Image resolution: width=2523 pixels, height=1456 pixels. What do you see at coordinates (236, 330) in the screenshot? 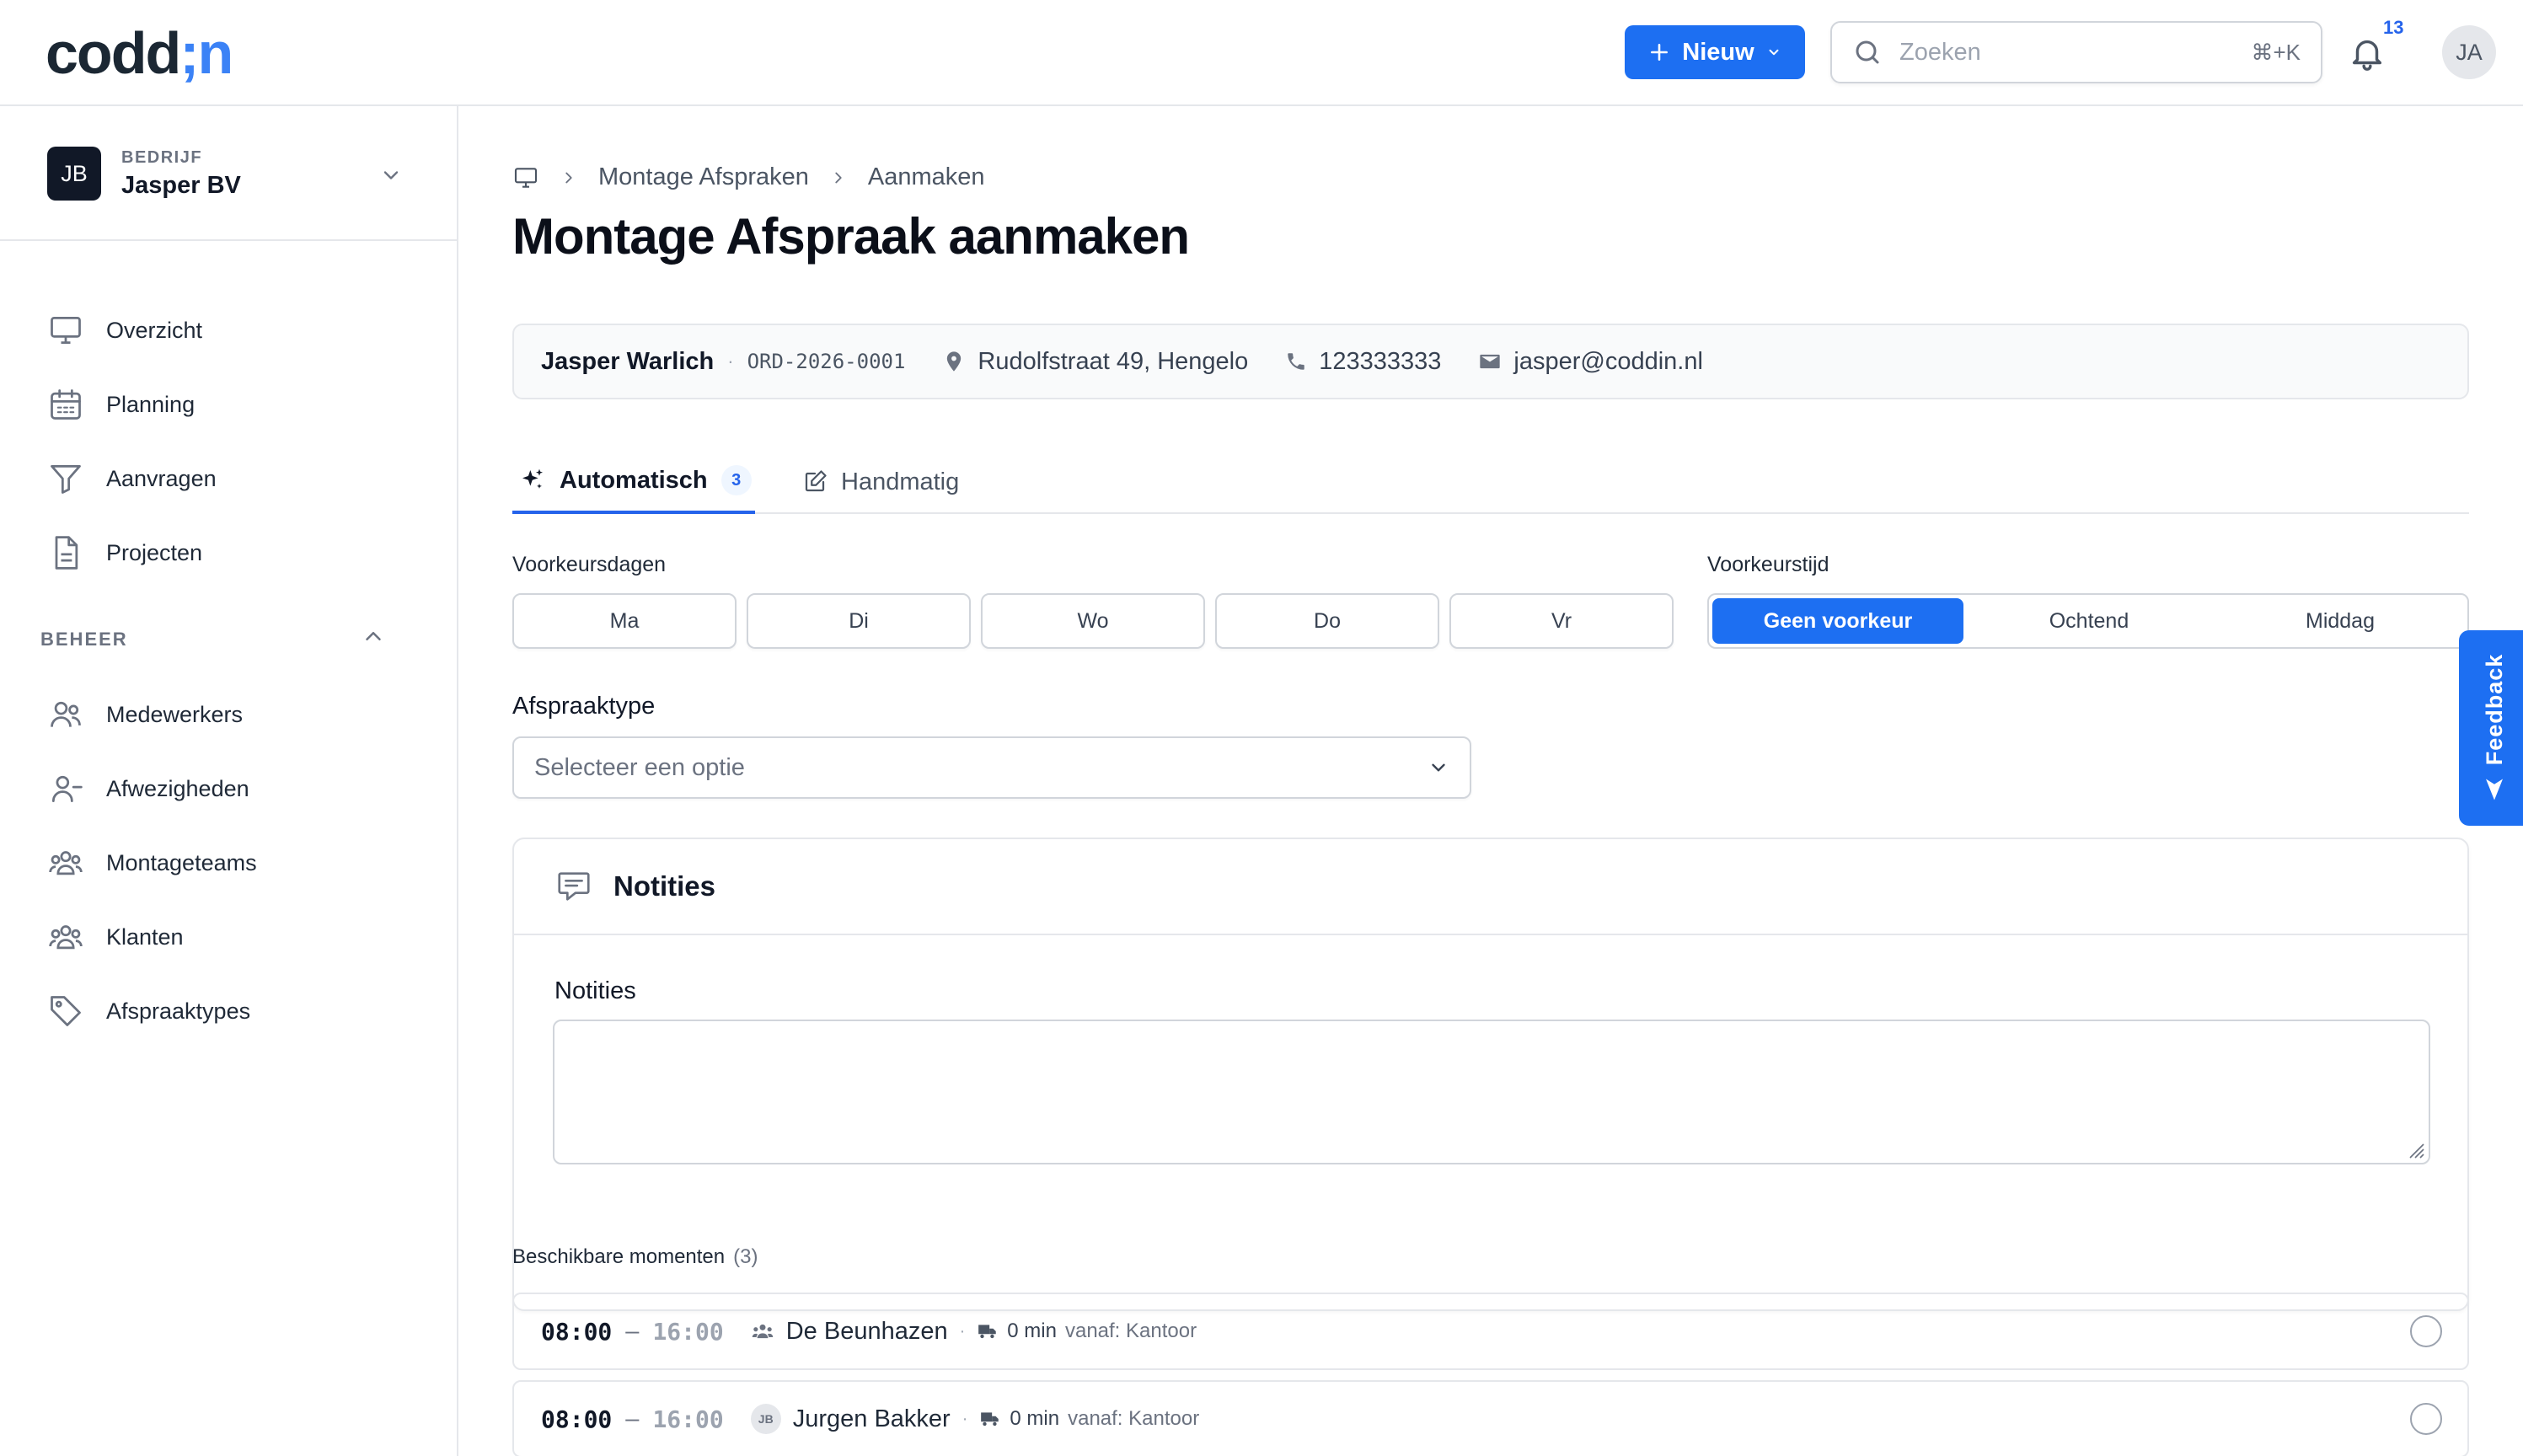
I see `sidebar-item-overzicht: Overzicht` at bounding box center [236, 330].